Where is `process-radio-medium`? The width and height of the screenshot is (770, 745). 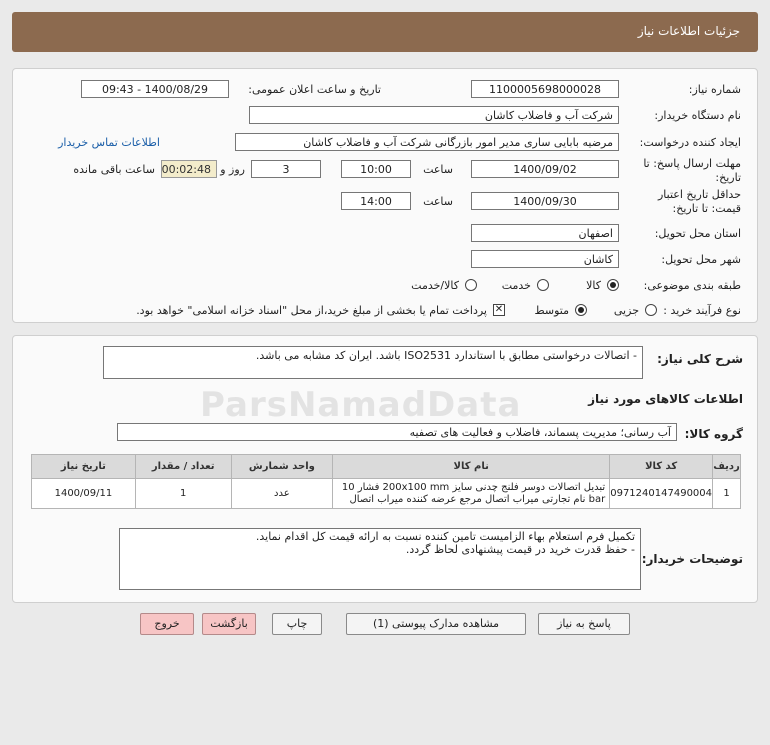
process-radio-medium is located at coordinates (581, 310).